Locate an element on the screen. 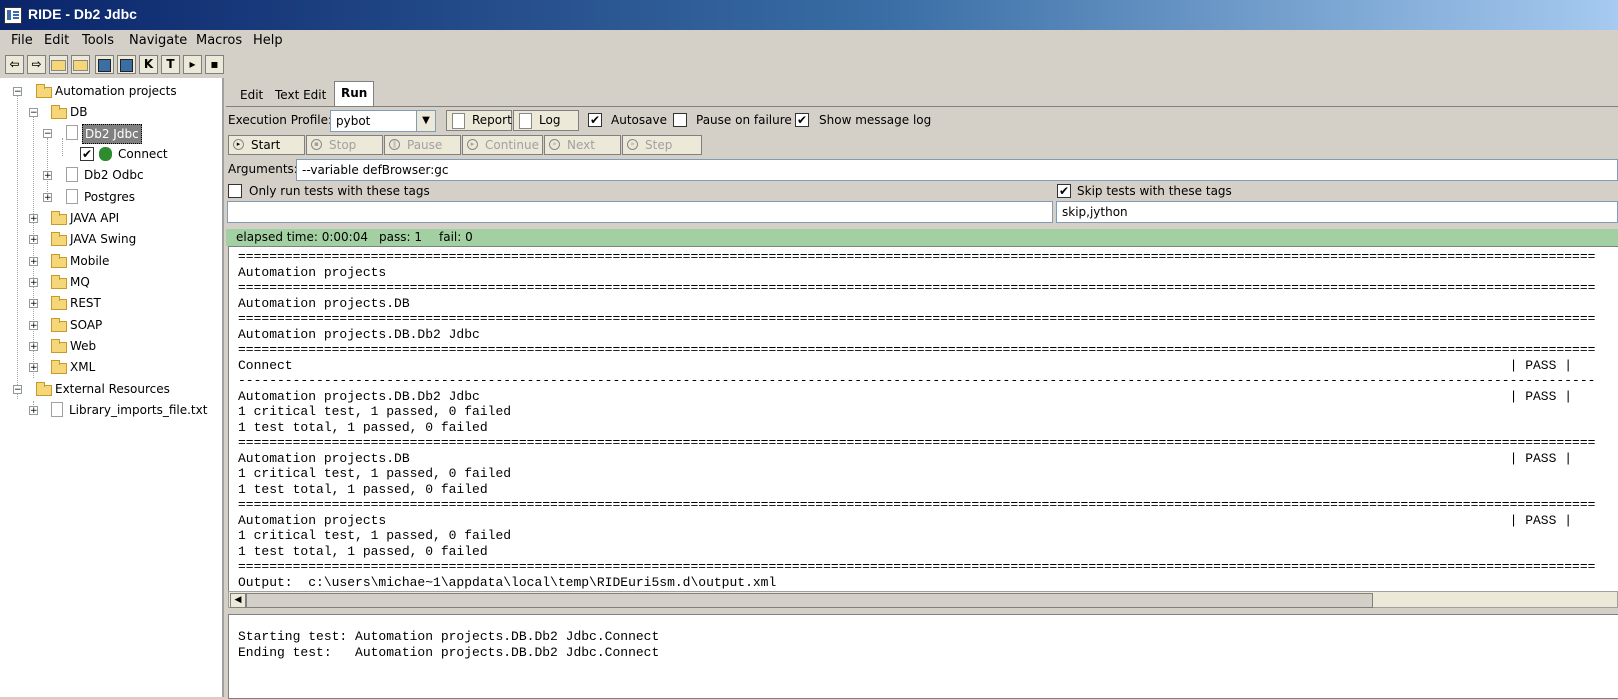 The image size is (1618, 699). skip-tags-checkbox: ✔ is located at coordinates (1064, 191).